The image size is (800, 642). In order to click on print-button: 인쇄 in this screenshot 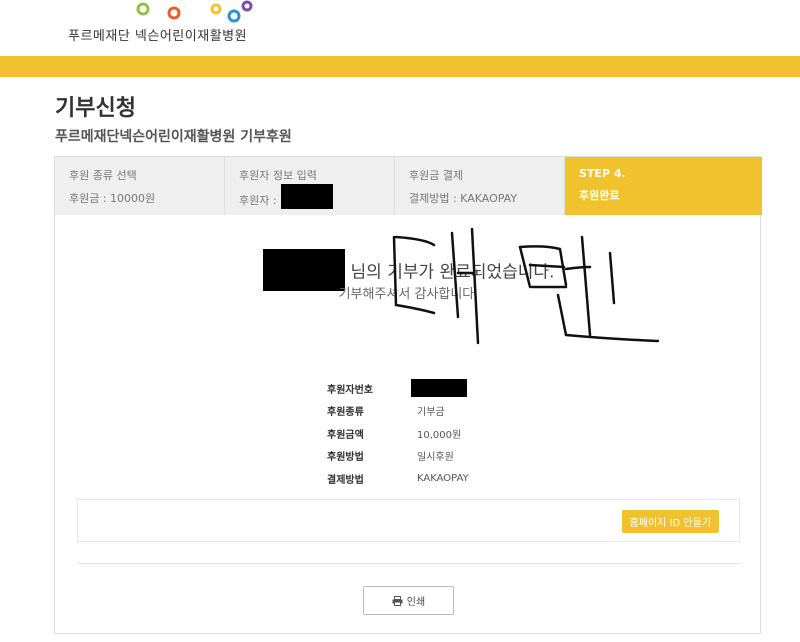, I will do `click(408, 600)`.